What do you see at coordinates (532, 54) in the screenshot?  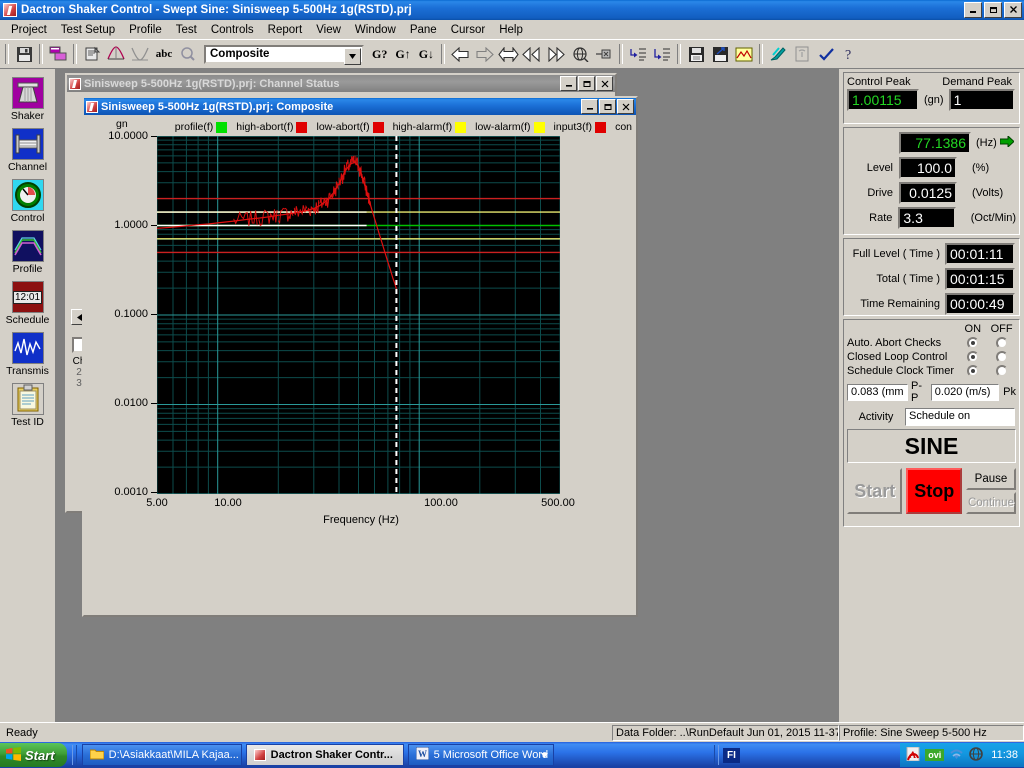 I see `rewind-arrow-icon` at bounding box center [532, 54].